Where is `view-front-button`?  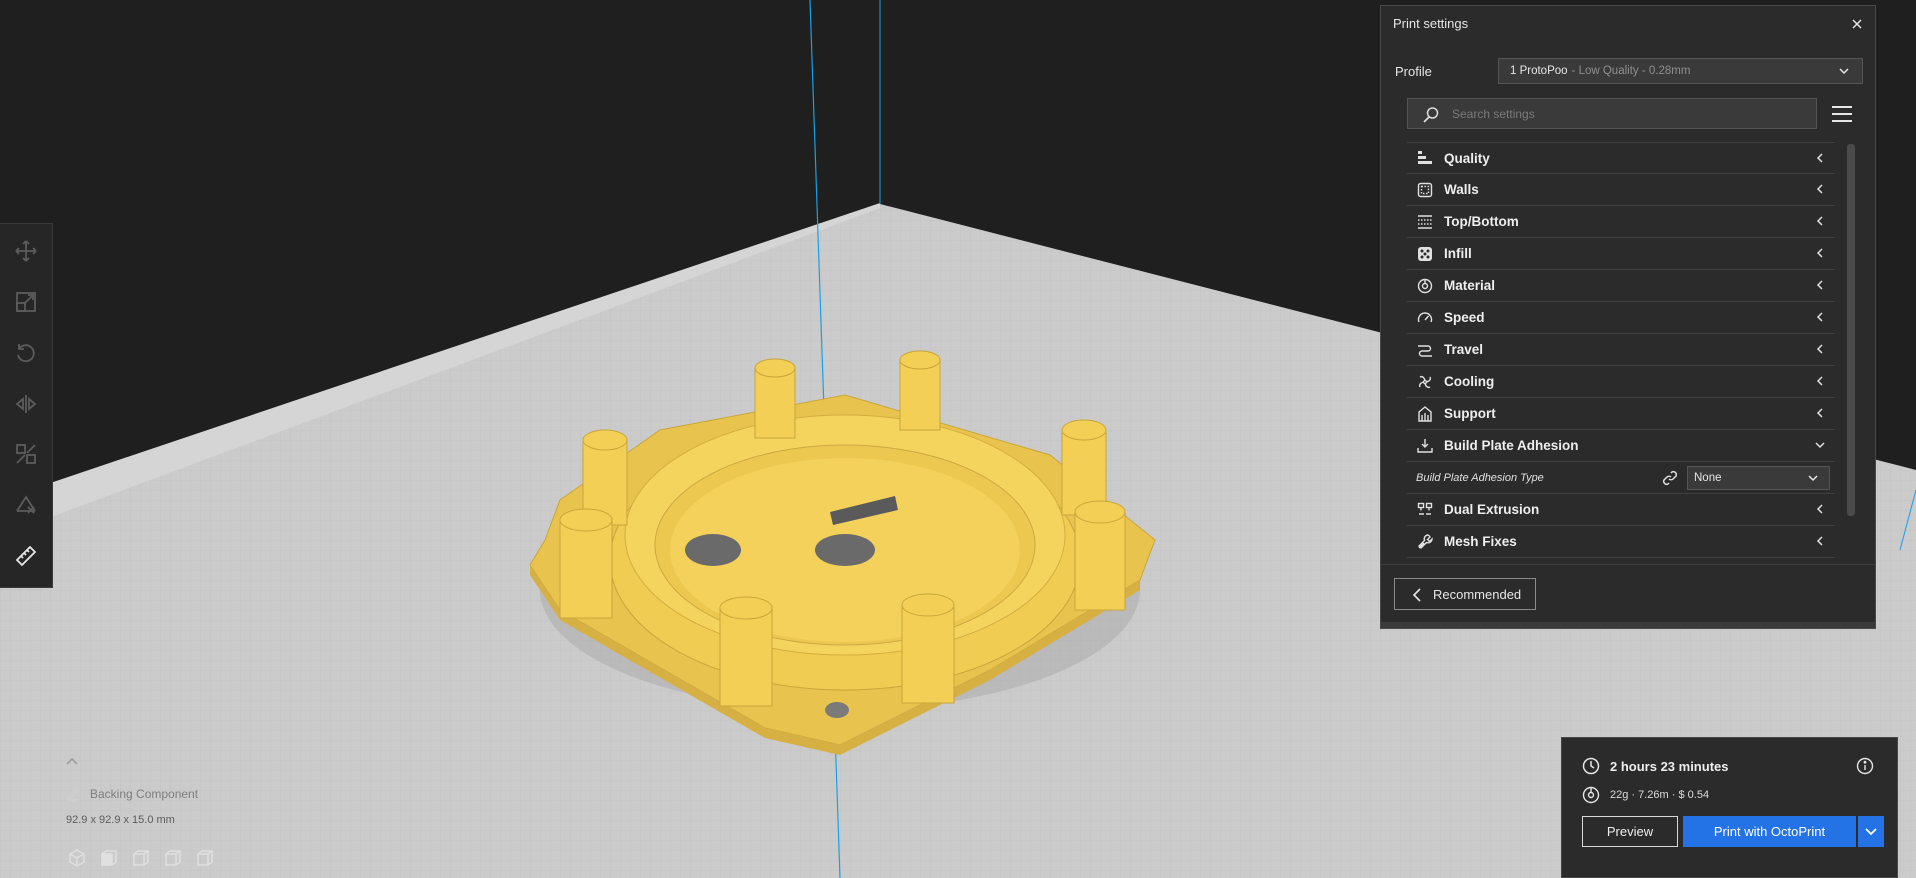
view-front-button is located at coordinates (109, 858).